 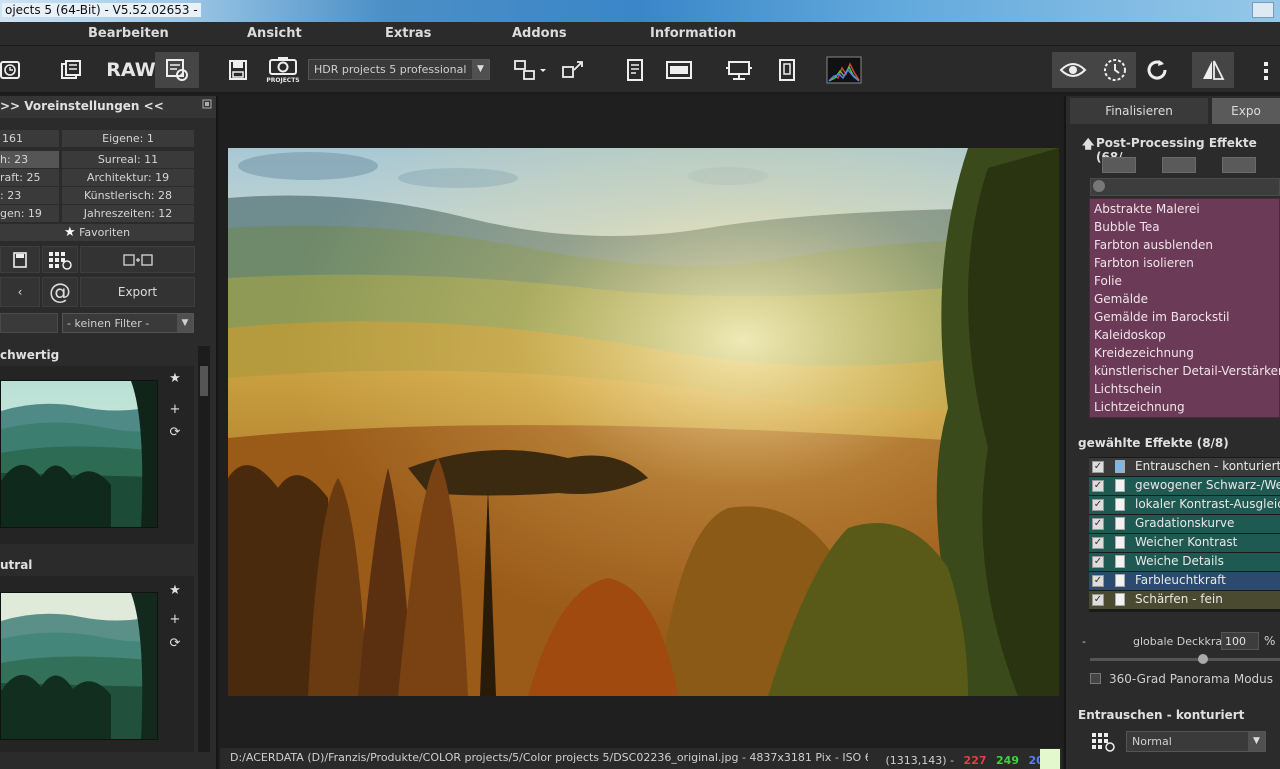 I want to click on list-item: ✓ Weiche Details, so click(x=1184, y=562).